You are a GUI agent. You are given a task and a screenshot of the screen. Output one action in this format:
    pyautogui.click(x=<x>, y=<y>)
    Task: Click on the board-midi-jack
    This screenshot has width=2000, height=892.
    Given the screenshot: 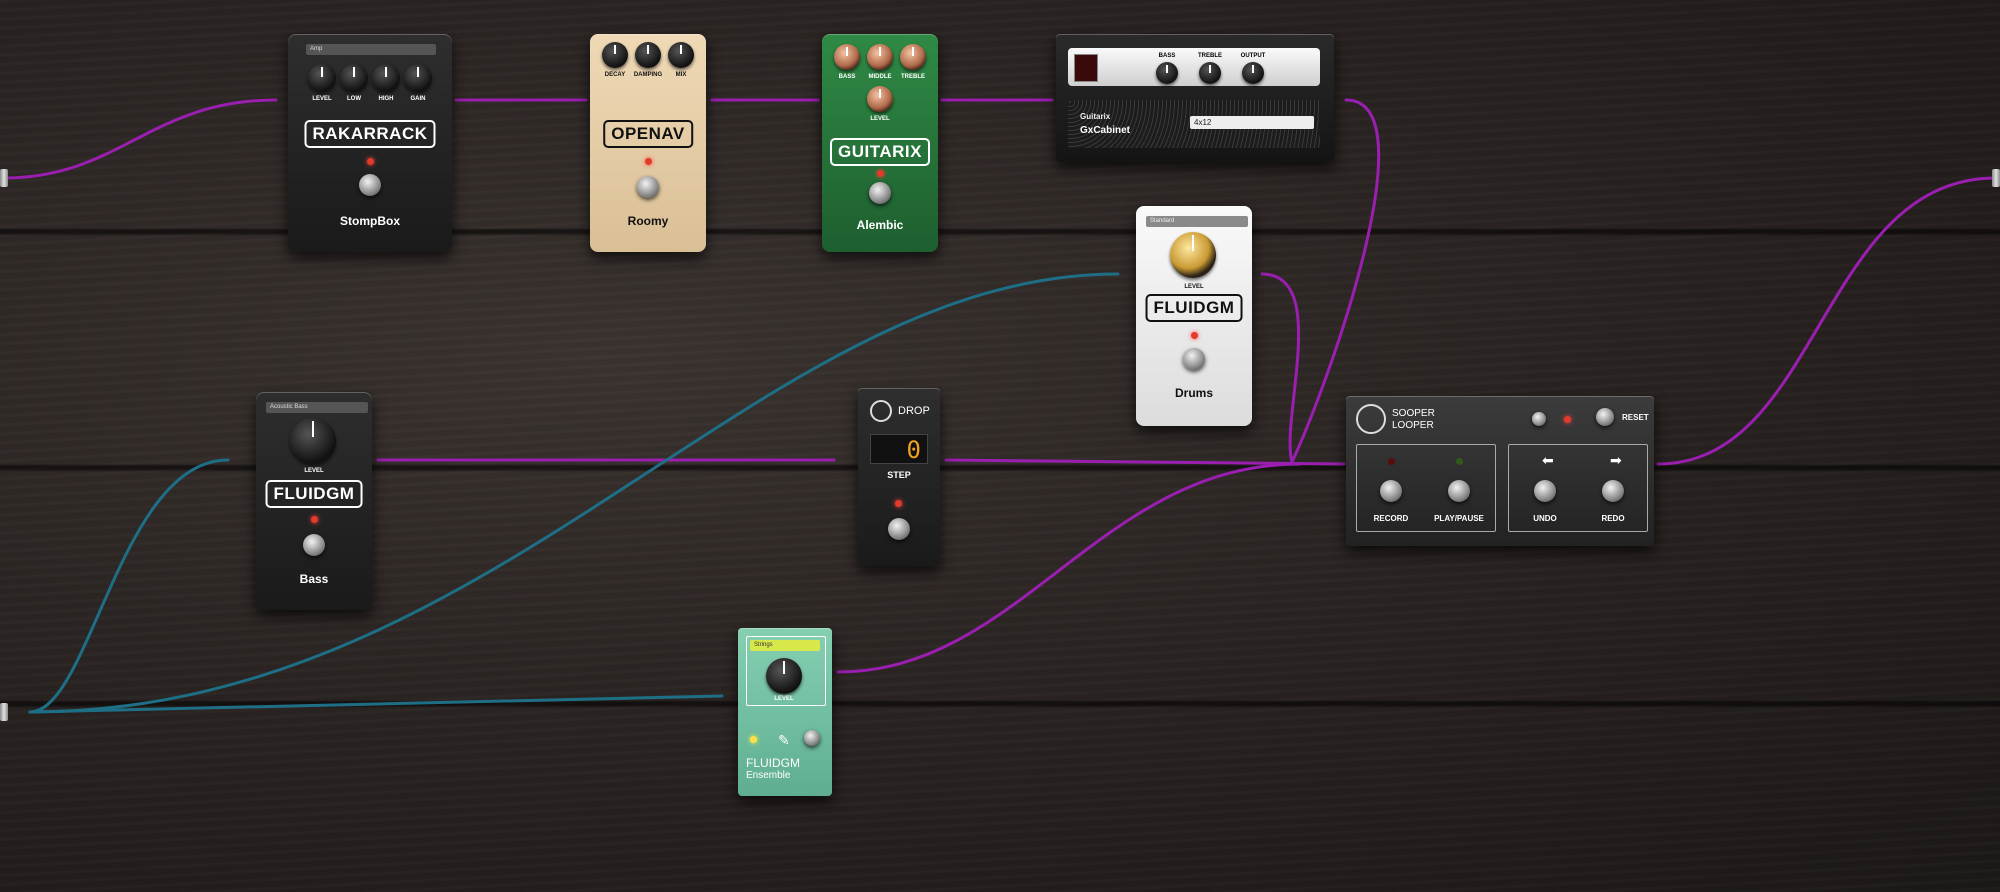 What is the action you would take?
    pyautogui.click(x=4, y=712)
    